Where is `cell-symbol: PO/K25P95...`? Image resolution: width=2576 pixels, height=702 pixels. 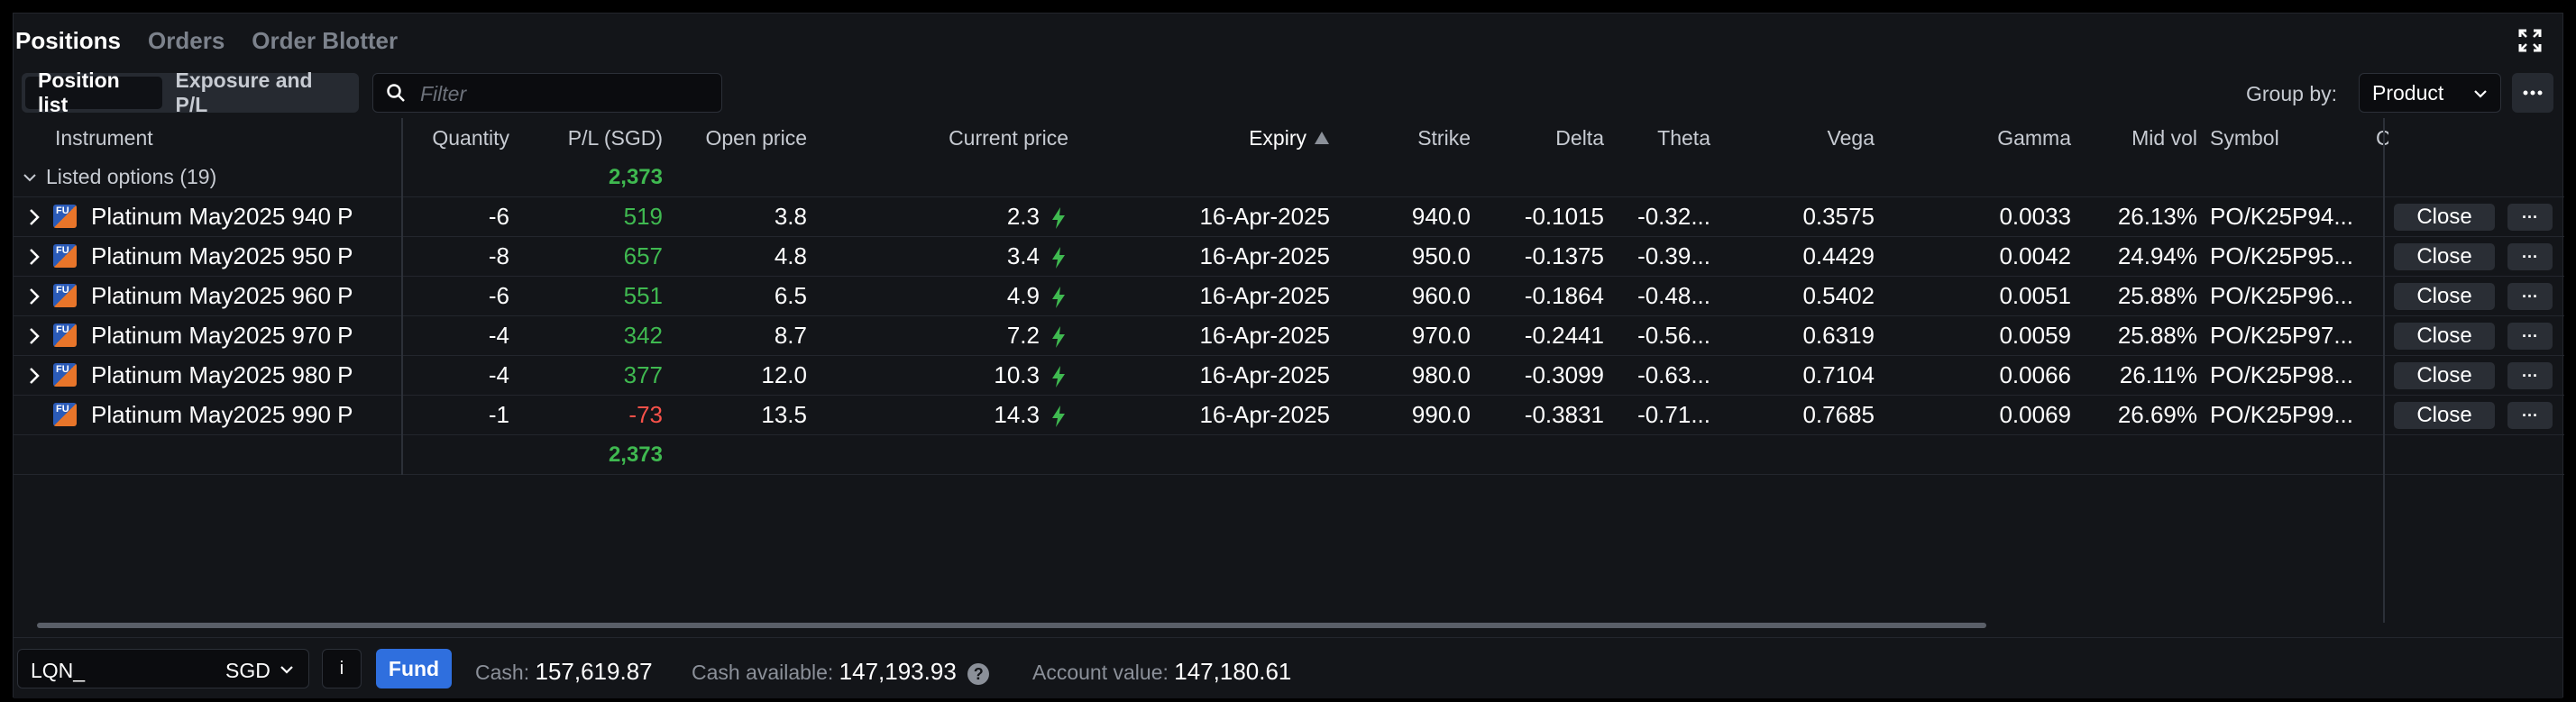
cell-symbol: PO/K25P95... is located at coordinates (2281, 255).